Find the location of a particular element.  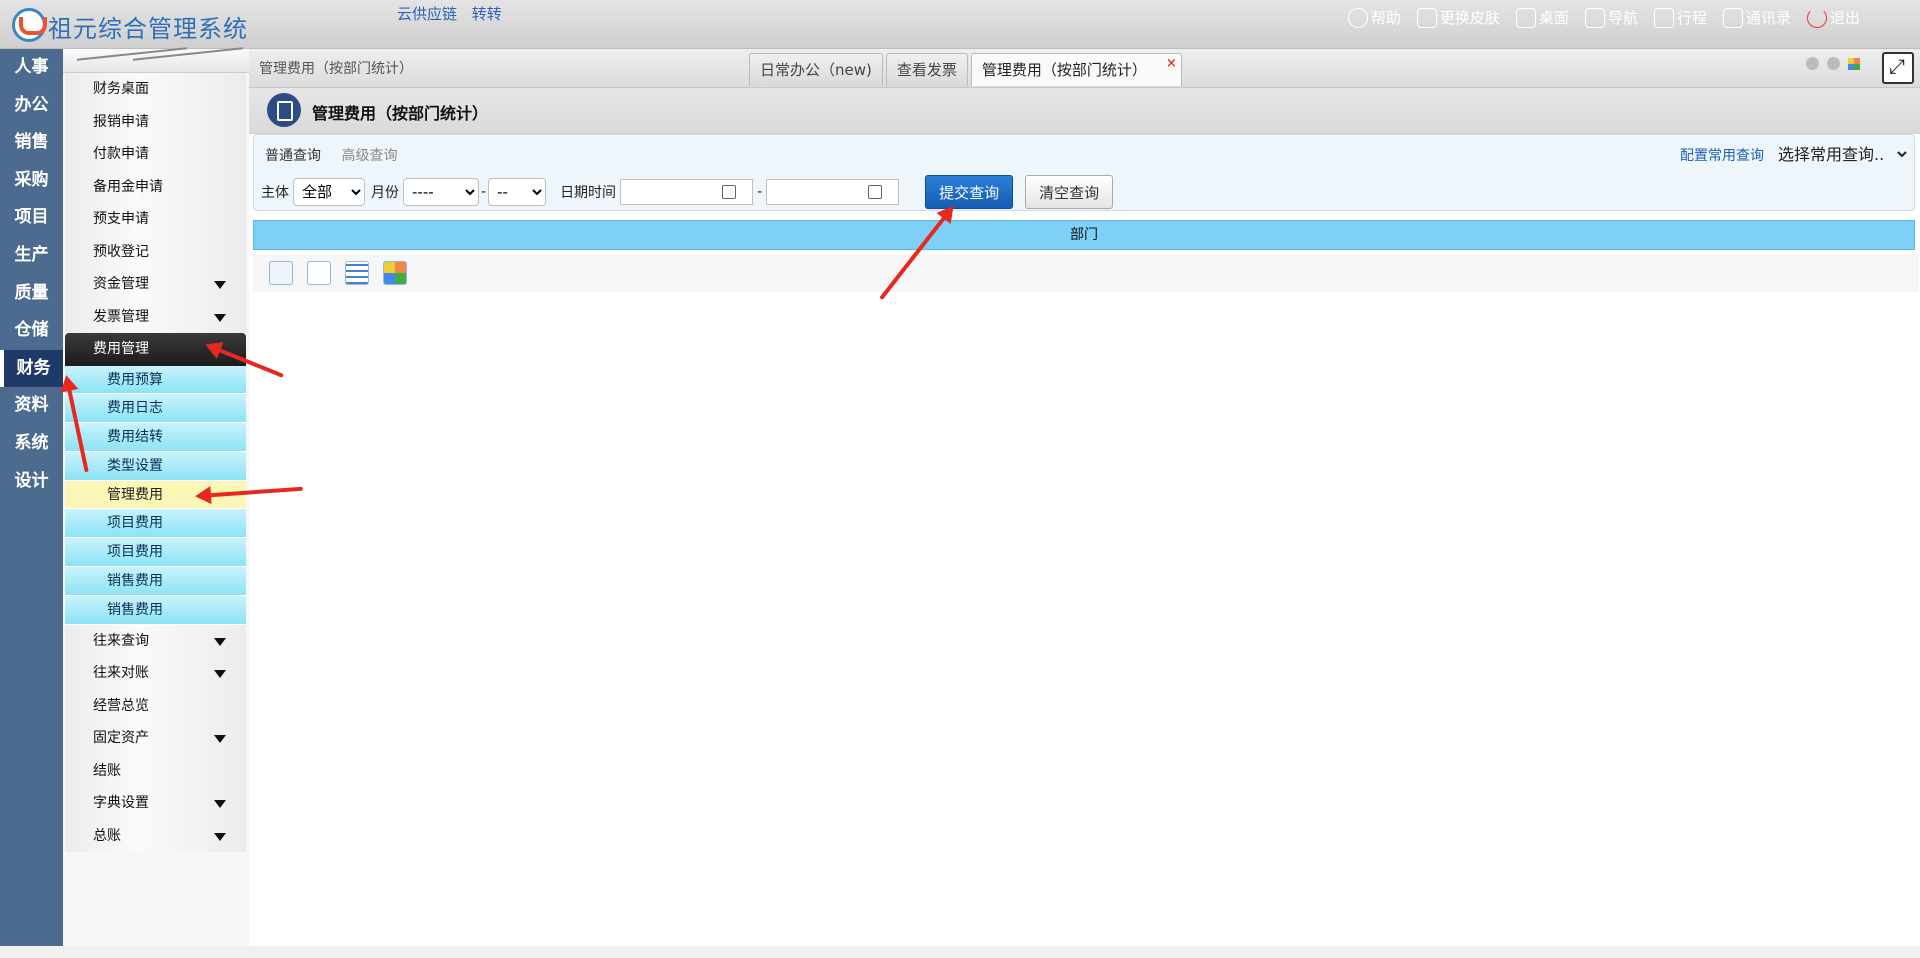

help-button: 帮助 is located at coordinates (1374, 17).